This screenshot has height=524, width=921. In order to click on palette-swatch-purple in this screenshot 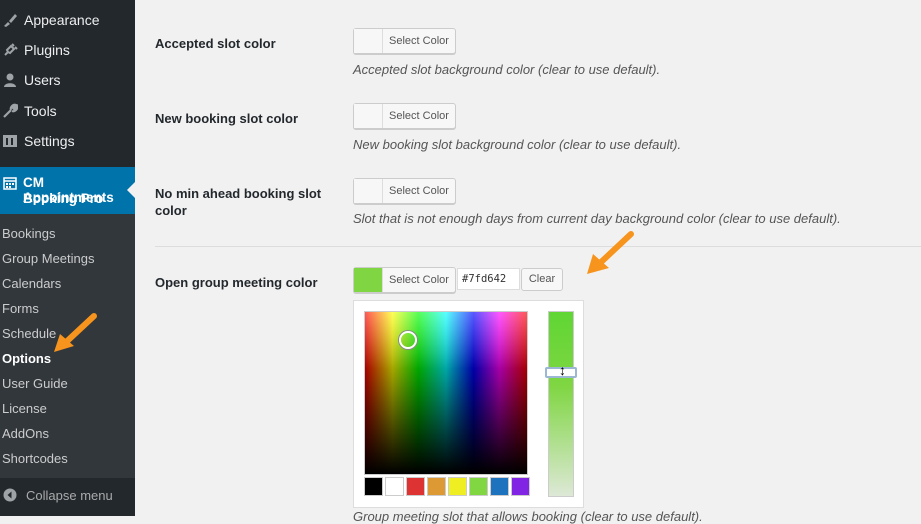, I will do `click(520, 486)`.